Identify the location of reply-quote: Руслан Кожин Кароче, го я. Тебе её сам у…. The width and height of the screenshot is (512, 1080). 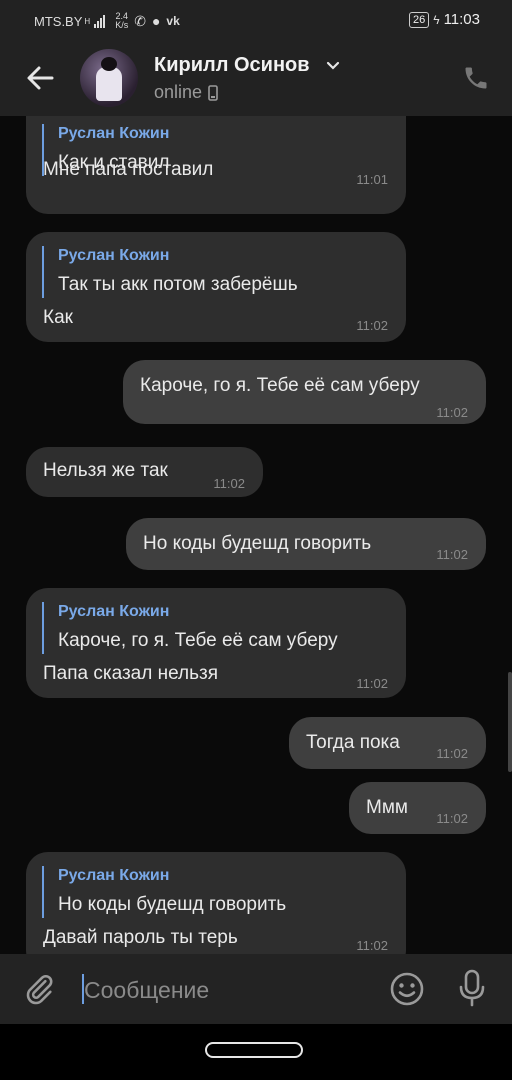
(190, 628).